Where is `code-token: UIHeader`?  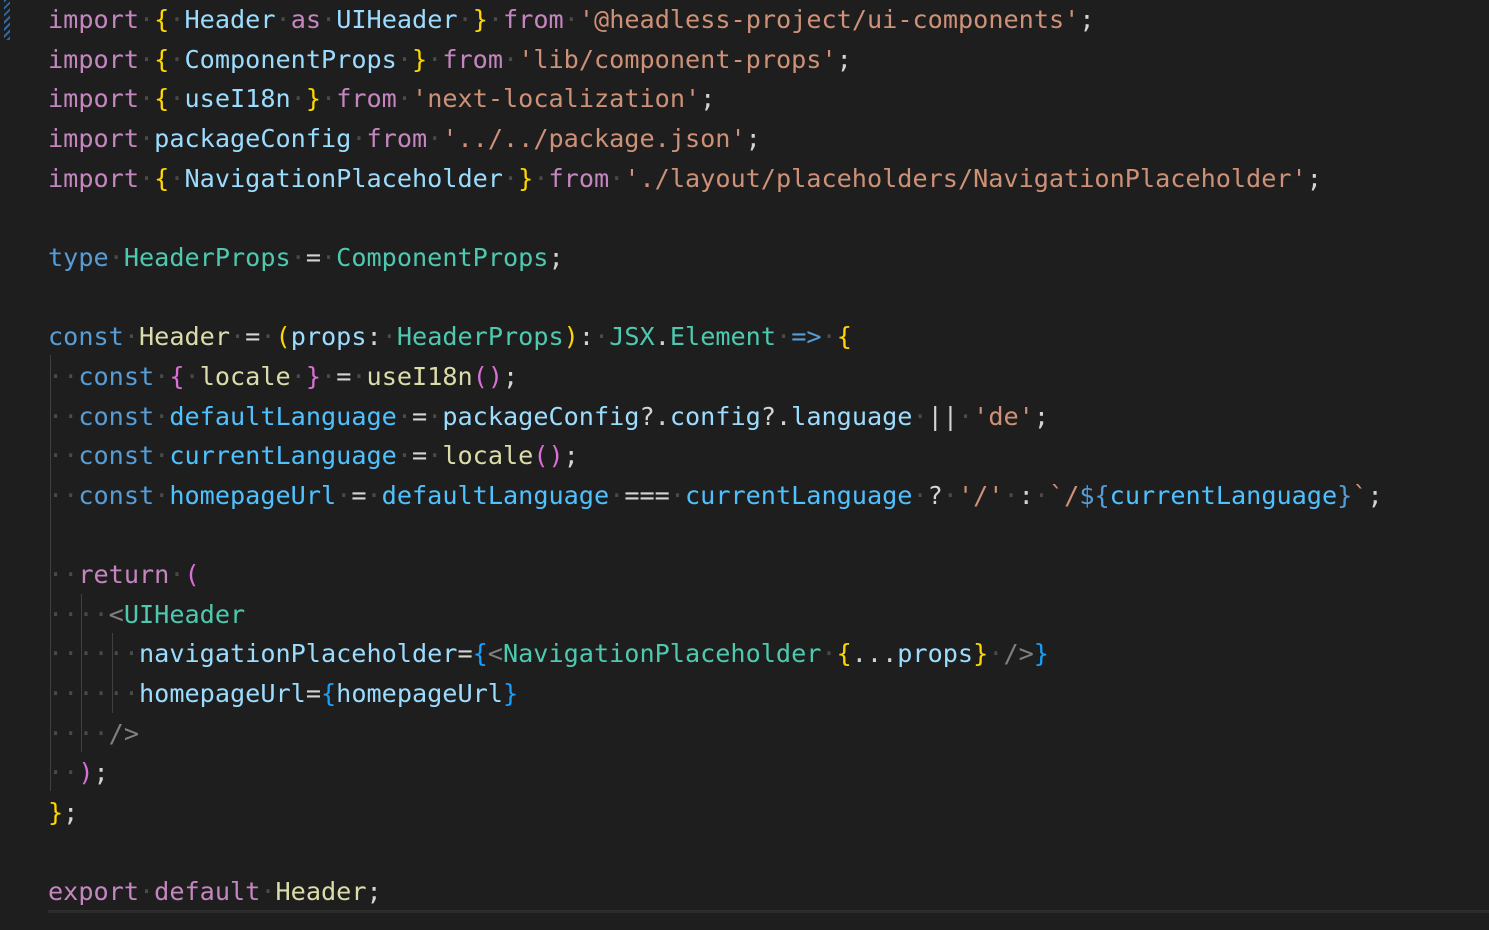
code-token: UIHeader is located at coordinates (397, 19).